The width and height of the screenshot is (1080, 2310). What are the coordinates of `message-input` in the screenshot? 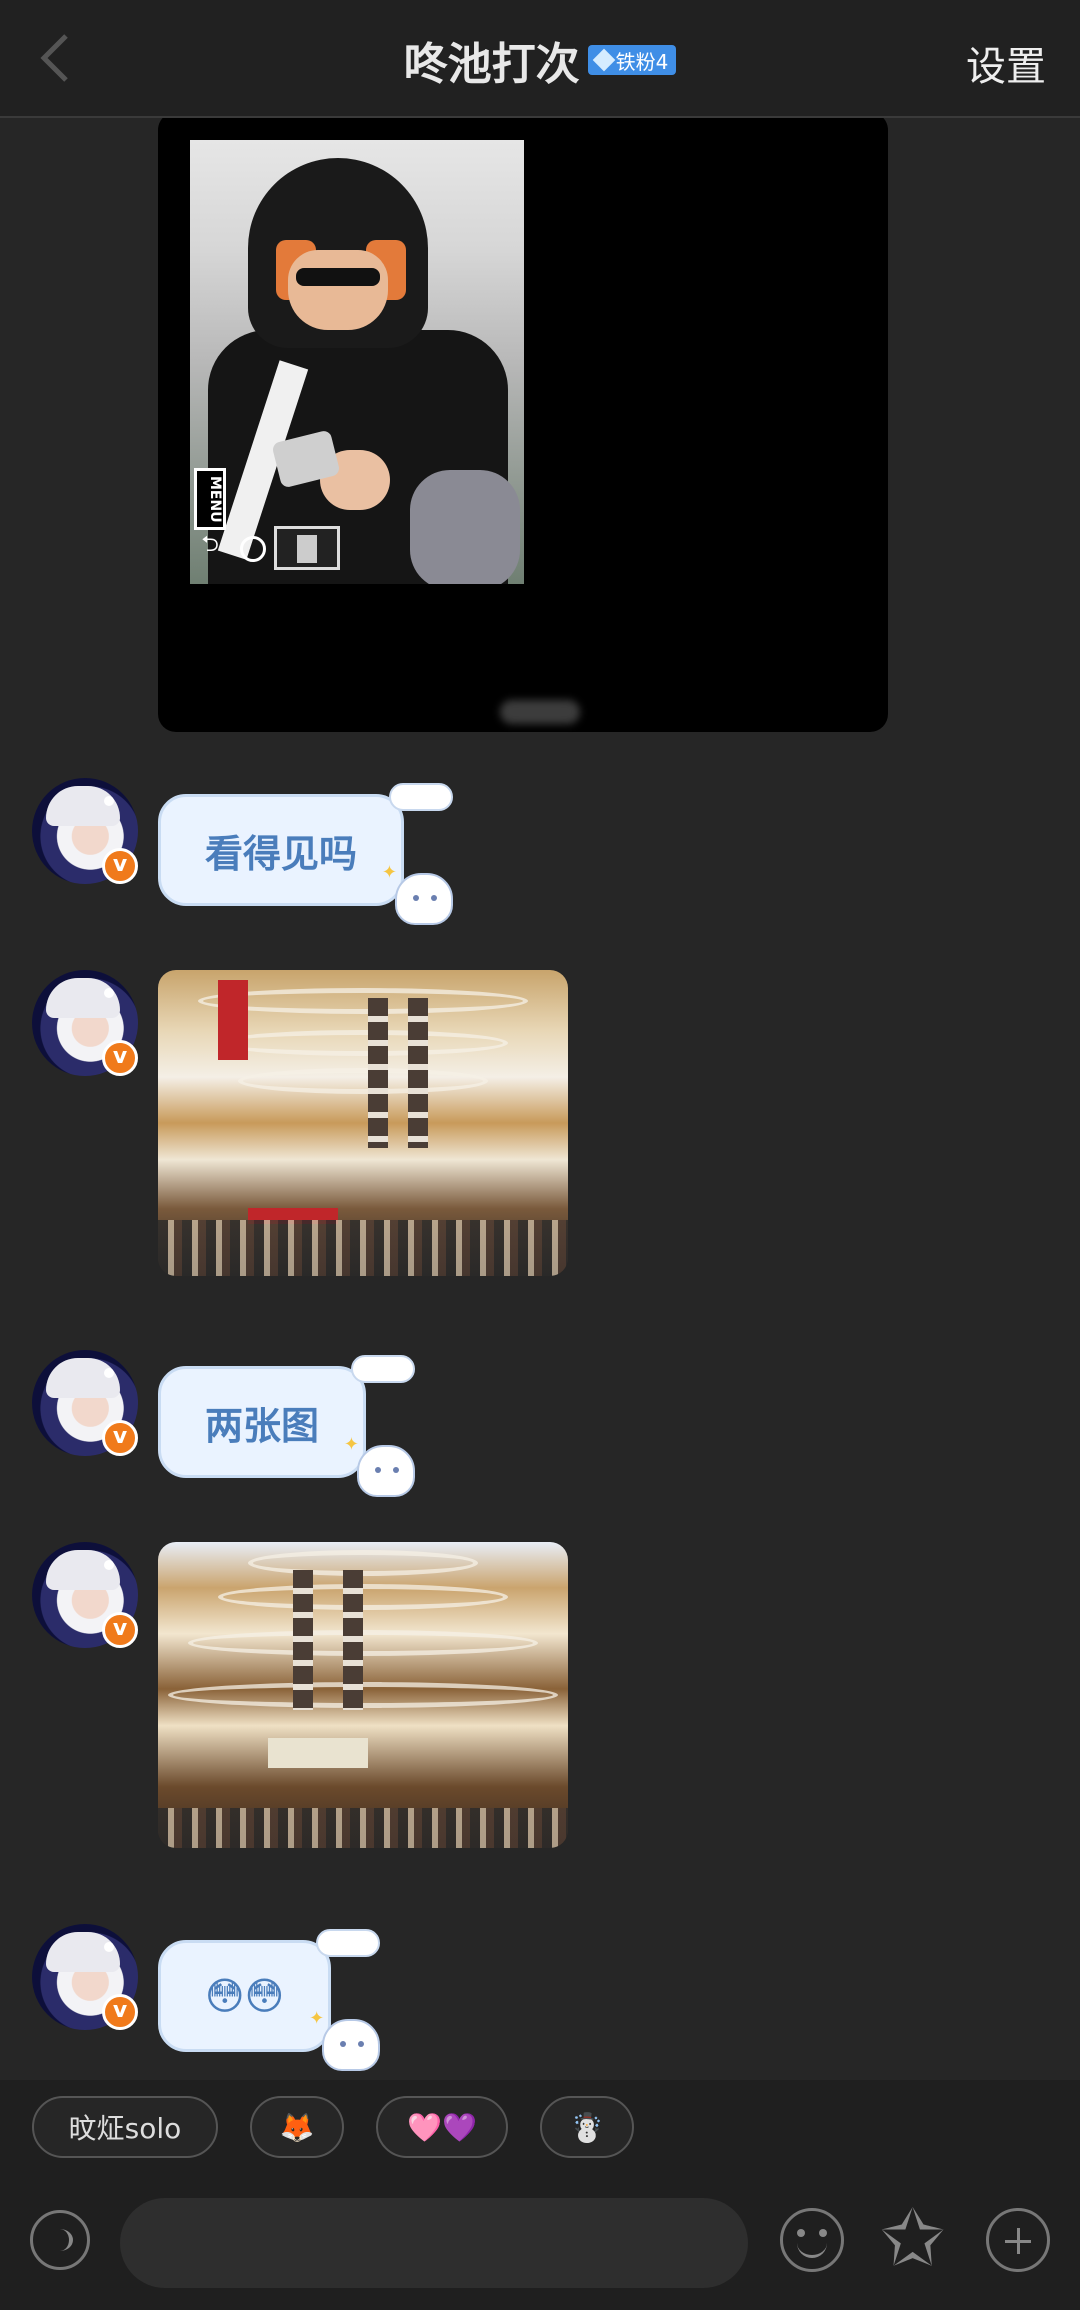 It's located at (434, 2243).